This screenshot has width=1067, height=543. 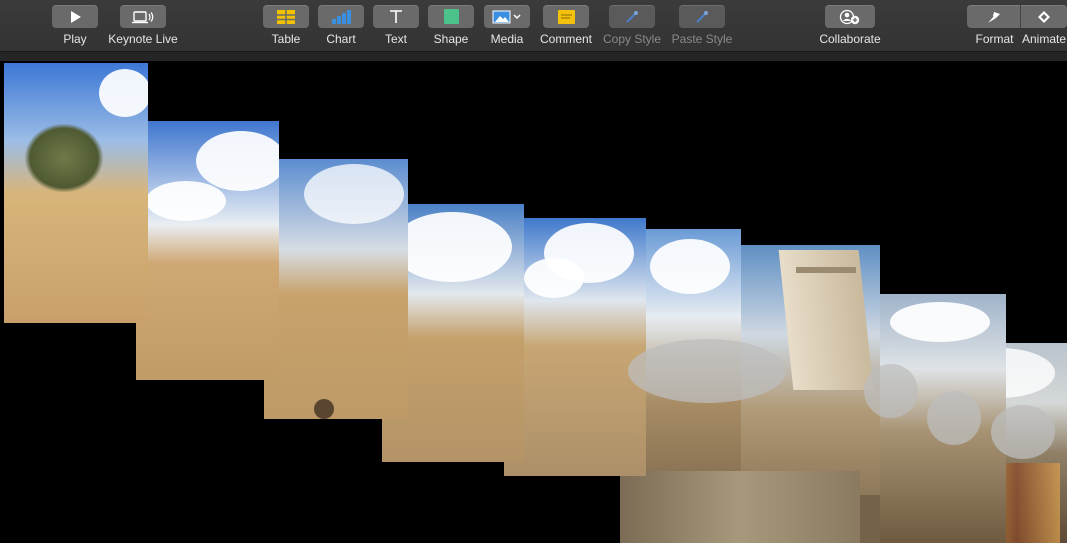 What do you see at coordinates (143, 17) in the screenshot?
I see `keynote-live-icon` at bounding box center [143, 17].